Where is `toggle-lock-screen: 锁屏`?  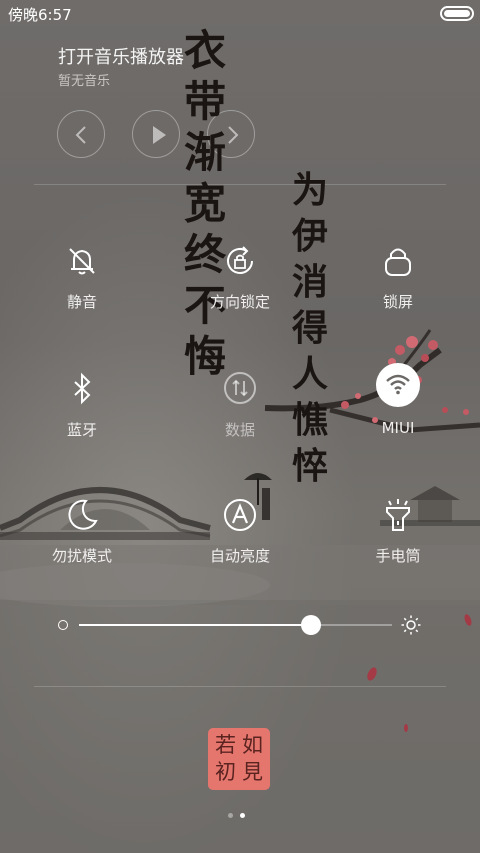 toggle-lock-screen: 锁屏 is located at coordinates (398, 288).